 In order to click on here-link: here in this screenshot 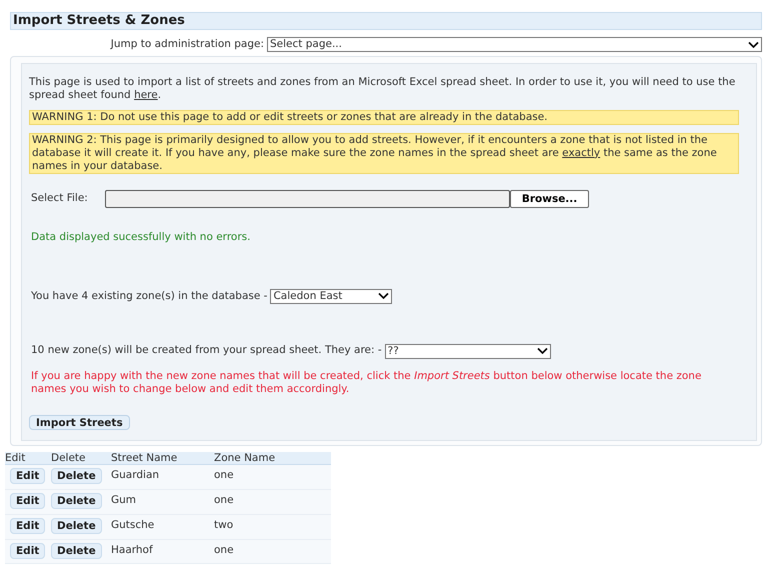, I will do `click(146, 94)`.